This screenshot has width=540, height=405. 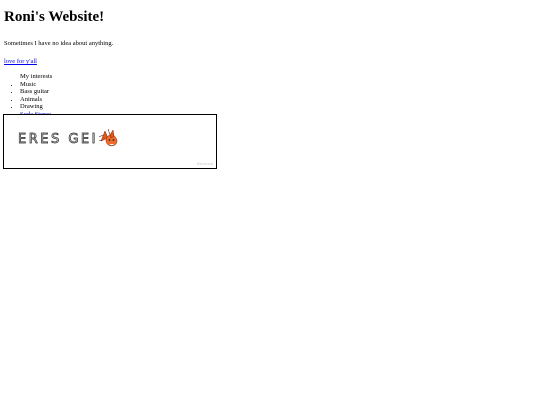 I want to click on list-item-animals: Animals, so click(x=278, y=100).